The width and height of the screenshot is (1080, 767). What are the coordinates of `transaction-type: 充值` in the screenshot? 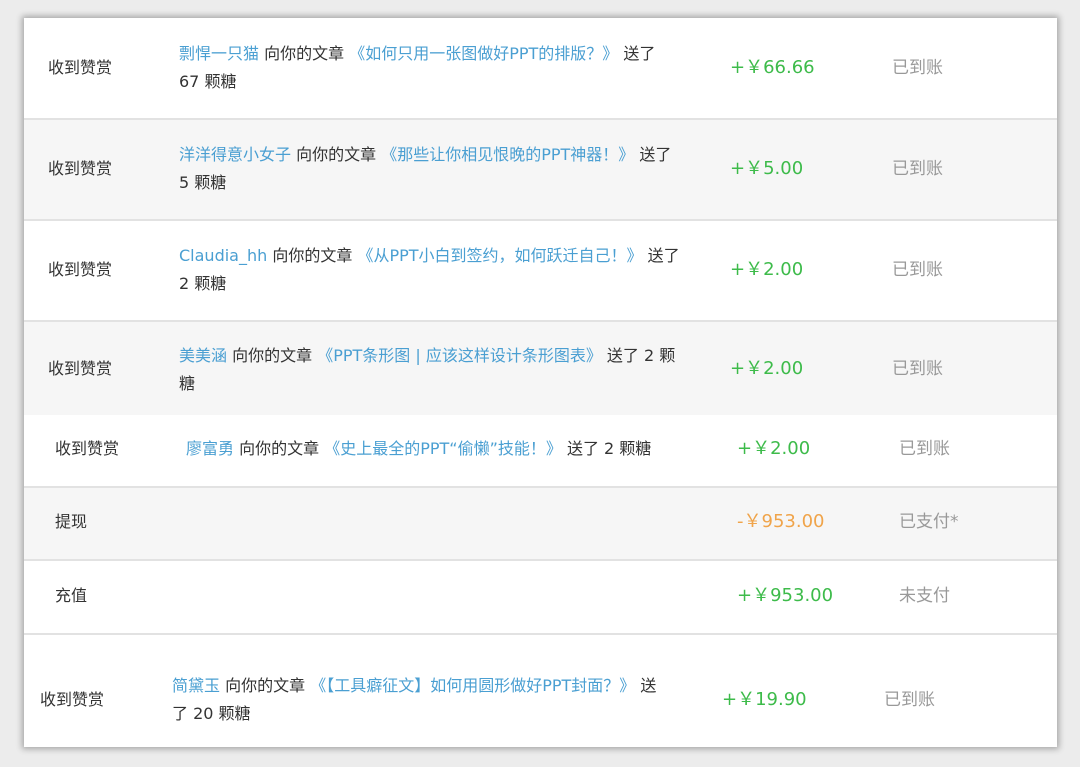 It's located at (71, 595).